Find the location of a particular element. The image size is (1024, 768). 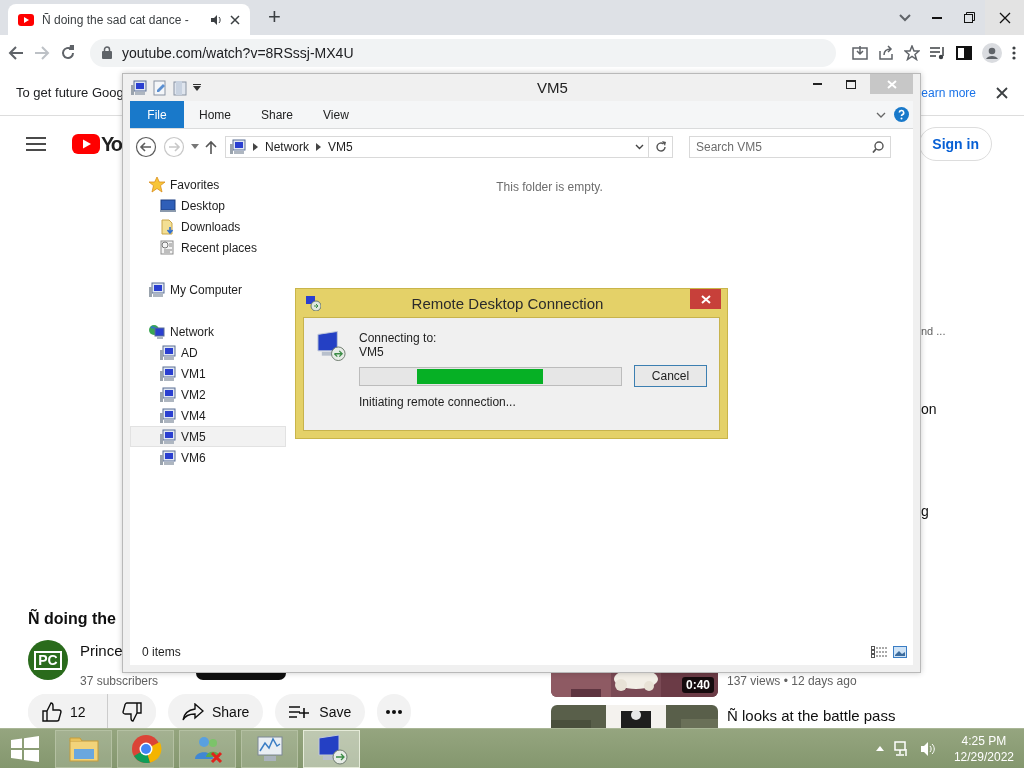

ribbon-tab: Home is located at coordinates (215, 114).